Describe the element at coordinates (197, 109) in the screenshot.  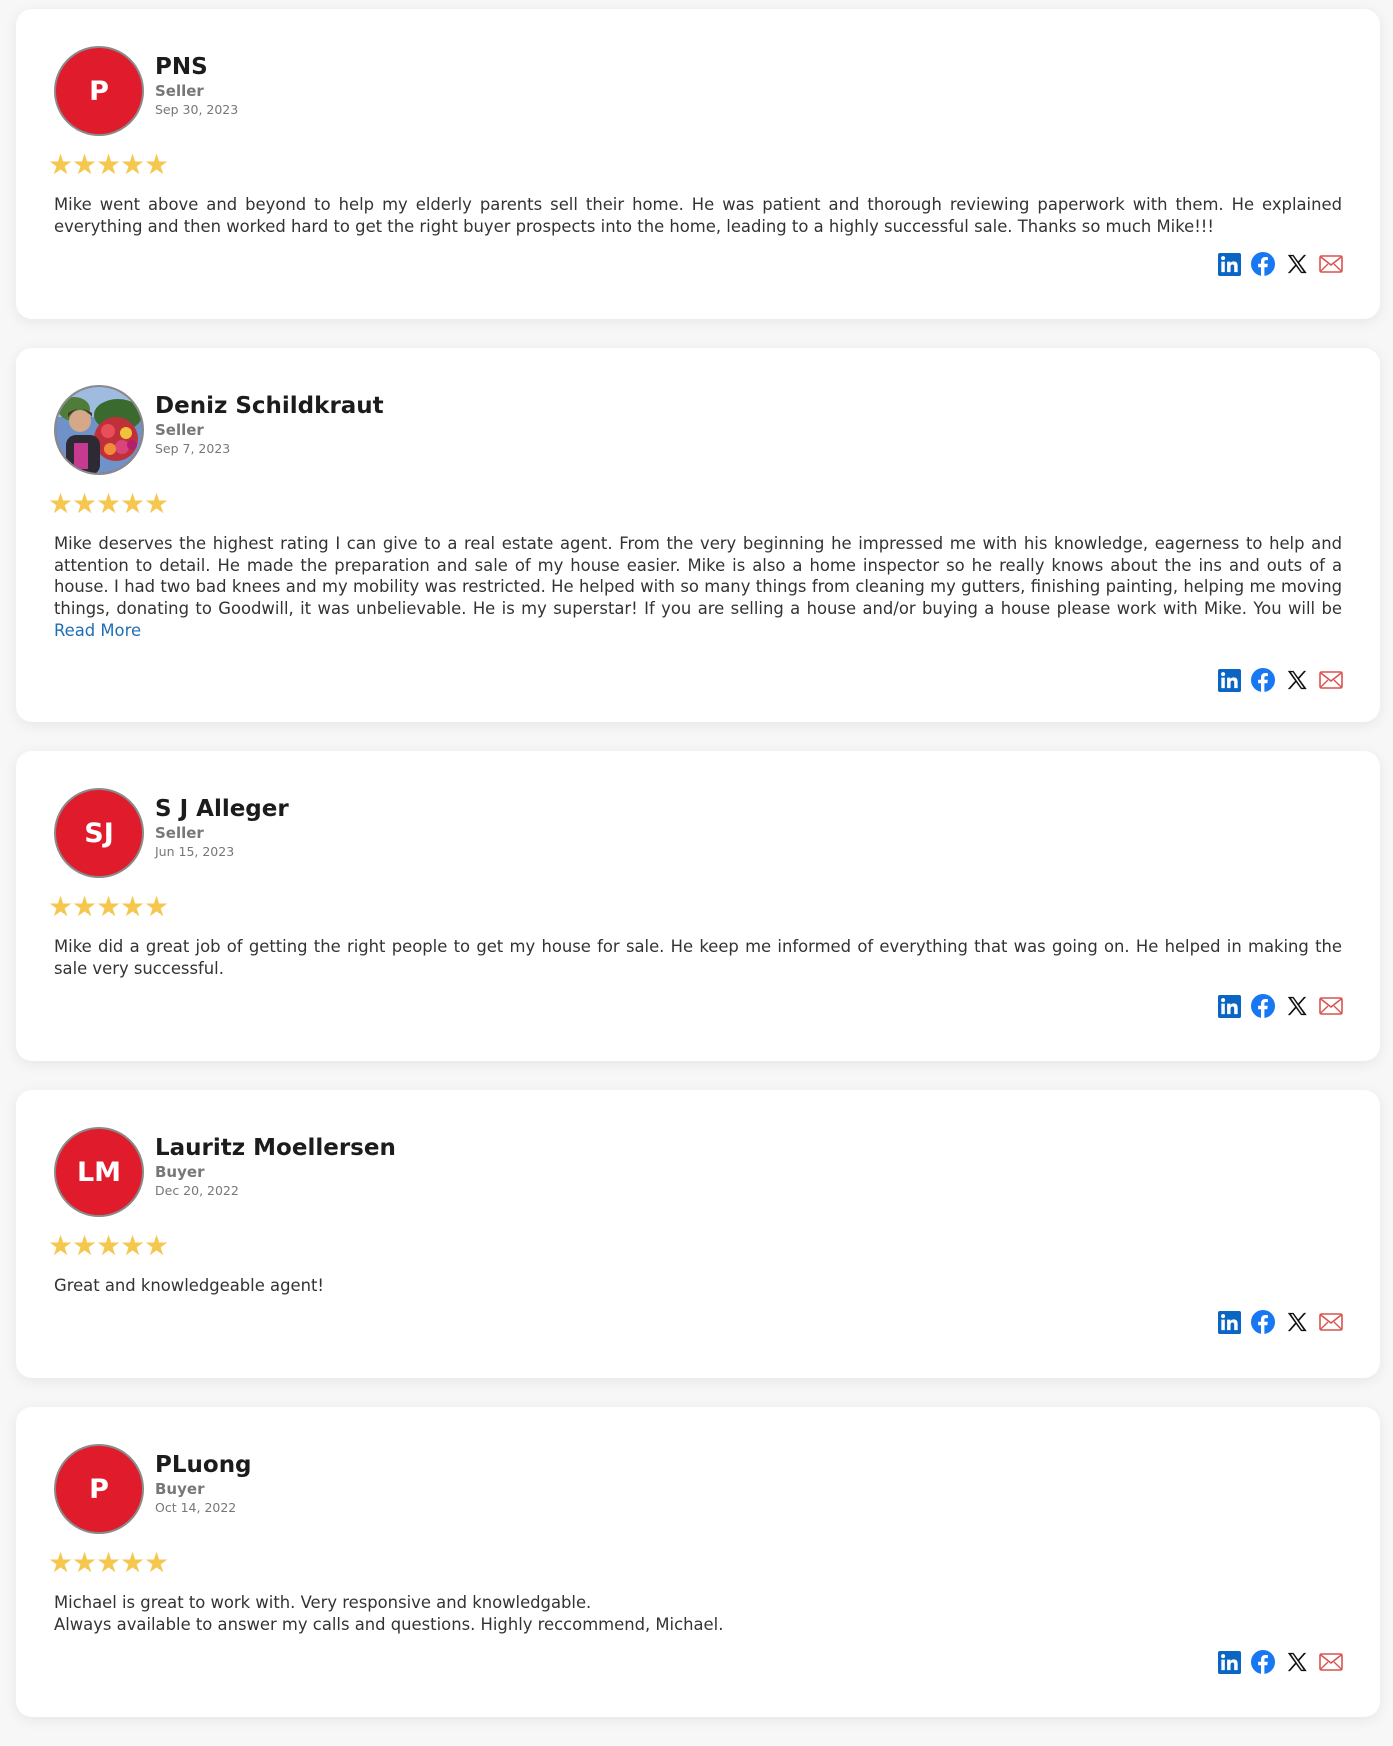
I see `review-date: Sep 30, 2023` at that location.